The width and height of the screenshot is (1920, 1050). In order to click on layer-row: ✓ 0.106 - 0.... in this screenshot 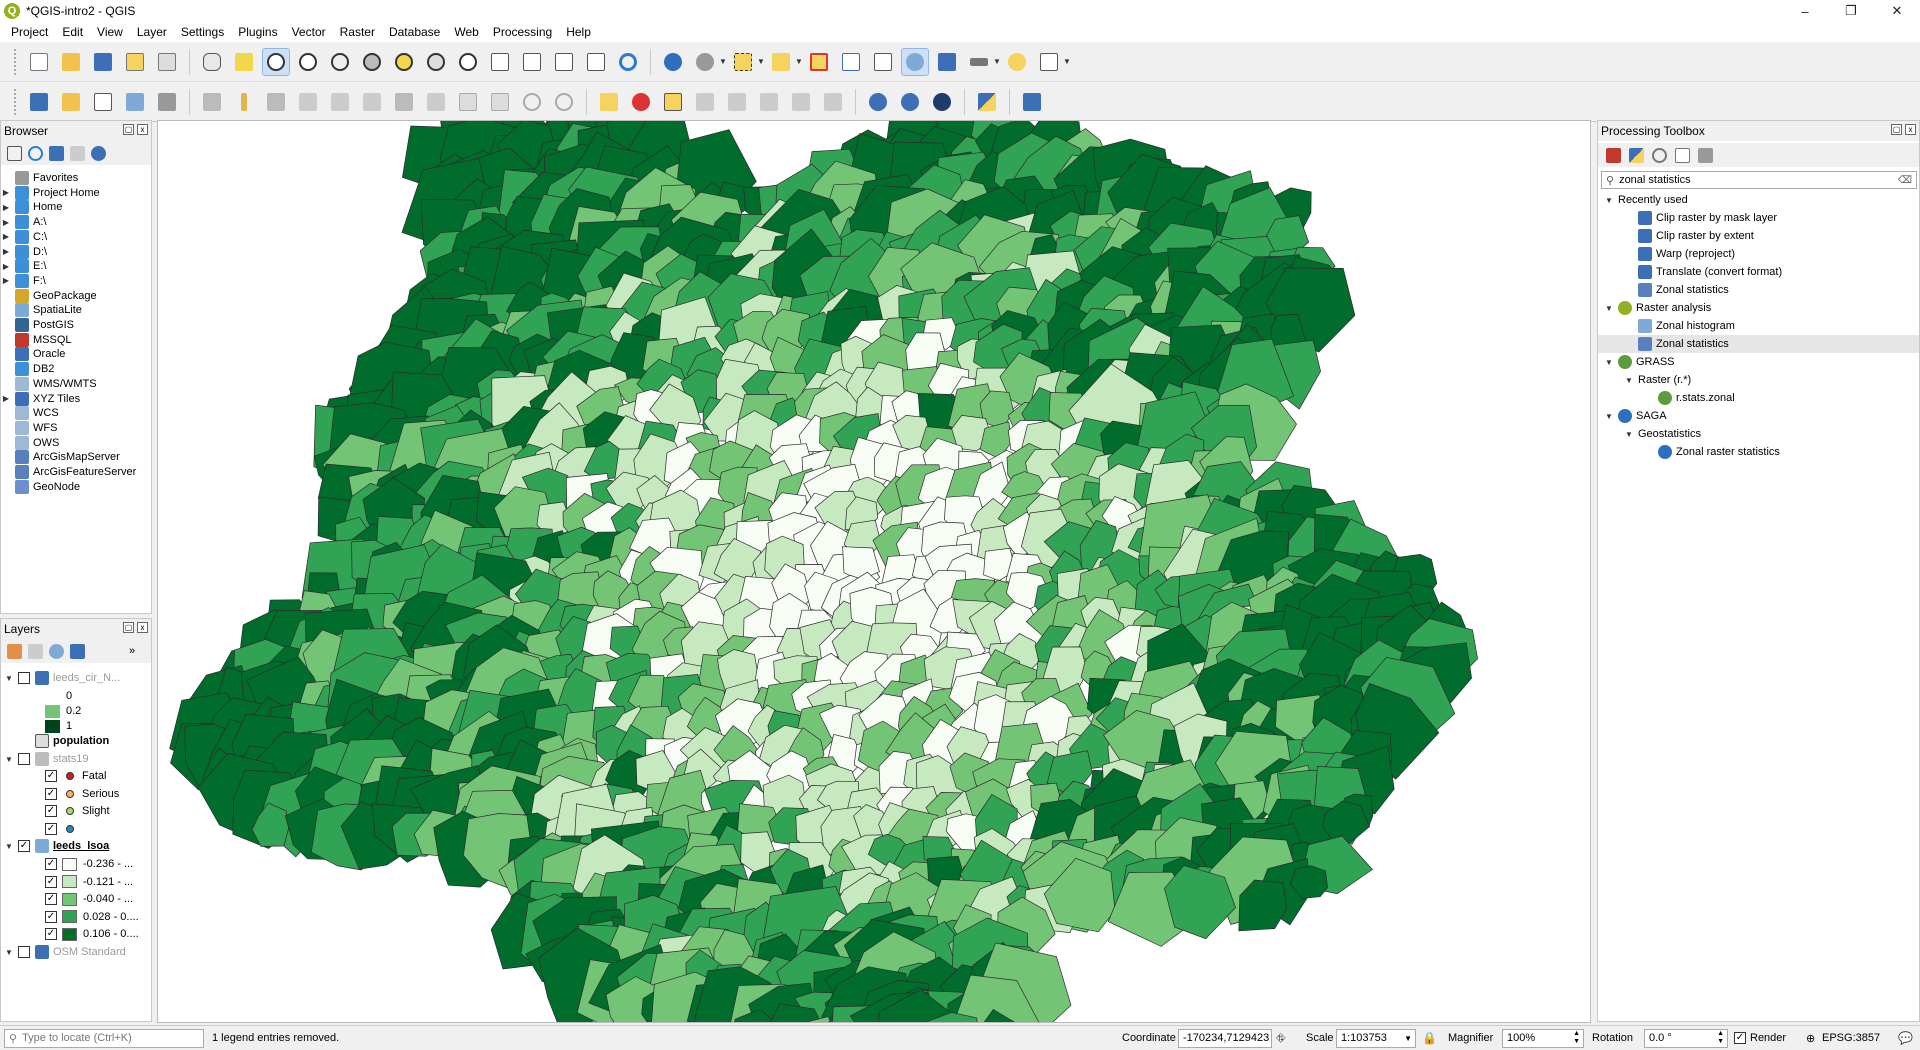, I will do `click(70, 934)`.